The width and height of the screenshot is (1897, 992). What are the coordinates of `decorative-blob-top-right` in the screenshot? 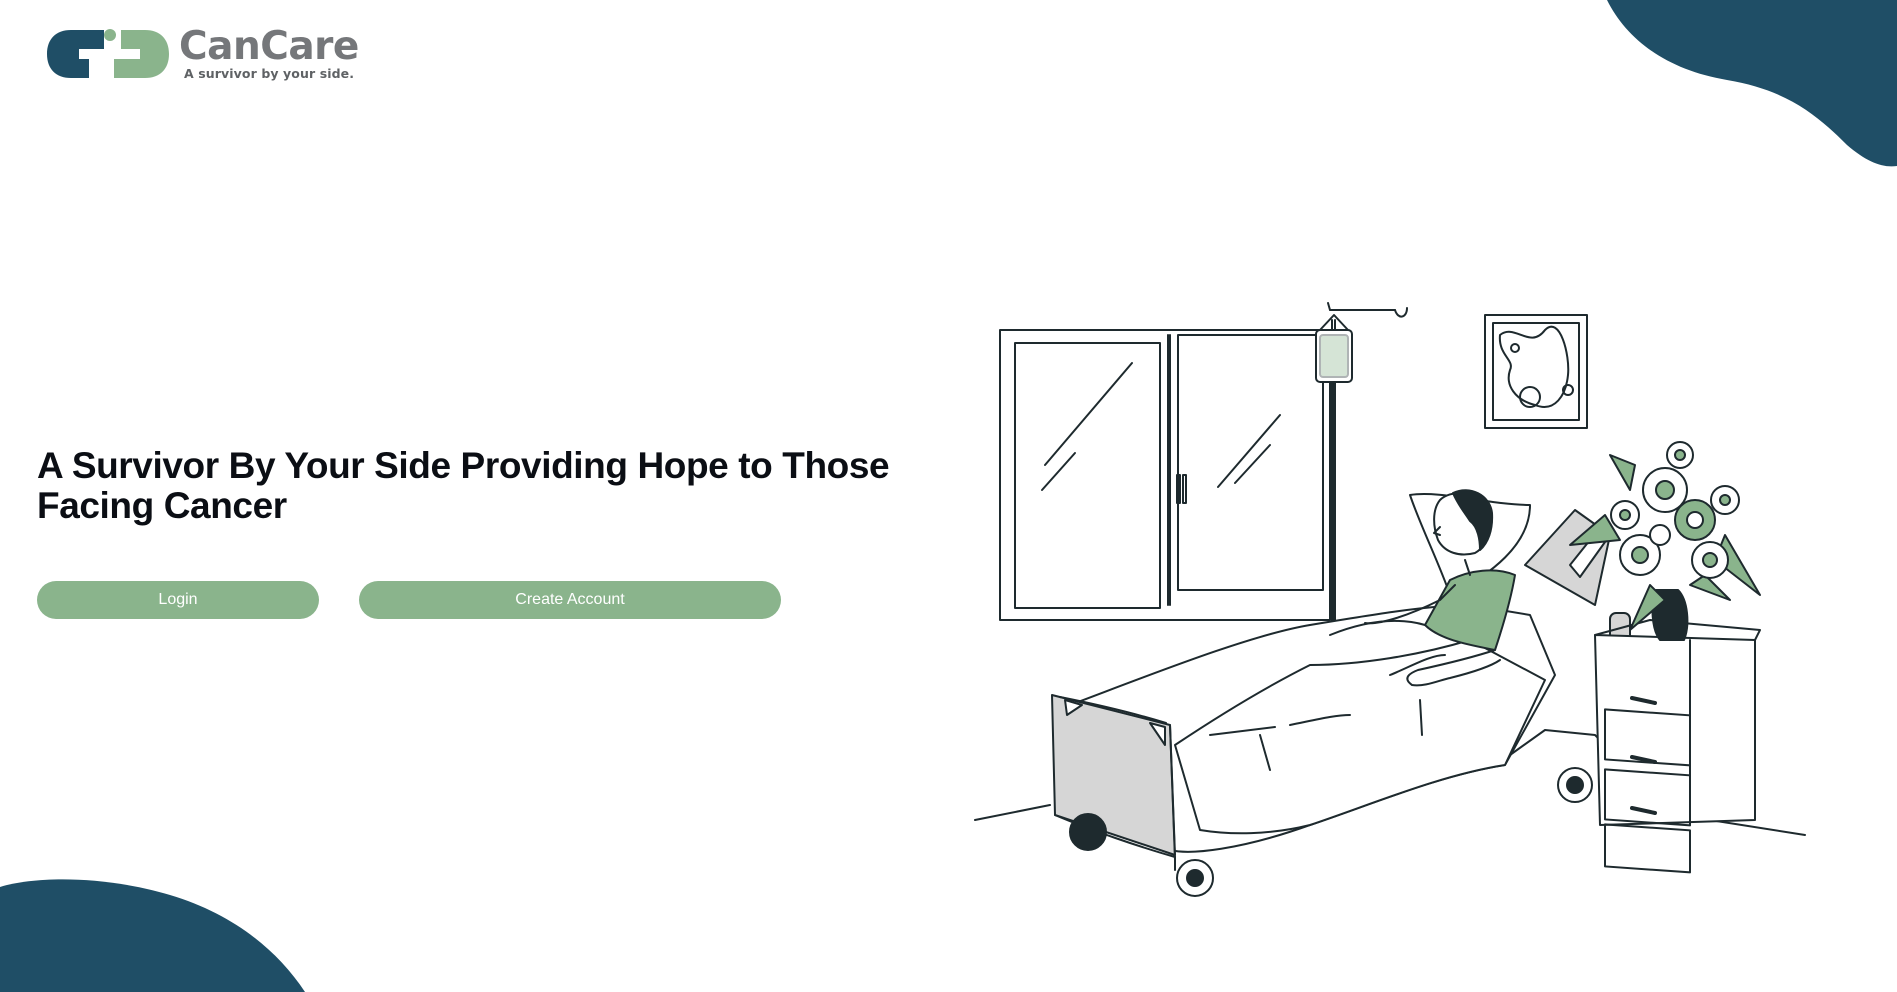 It's located at (1752, 83).